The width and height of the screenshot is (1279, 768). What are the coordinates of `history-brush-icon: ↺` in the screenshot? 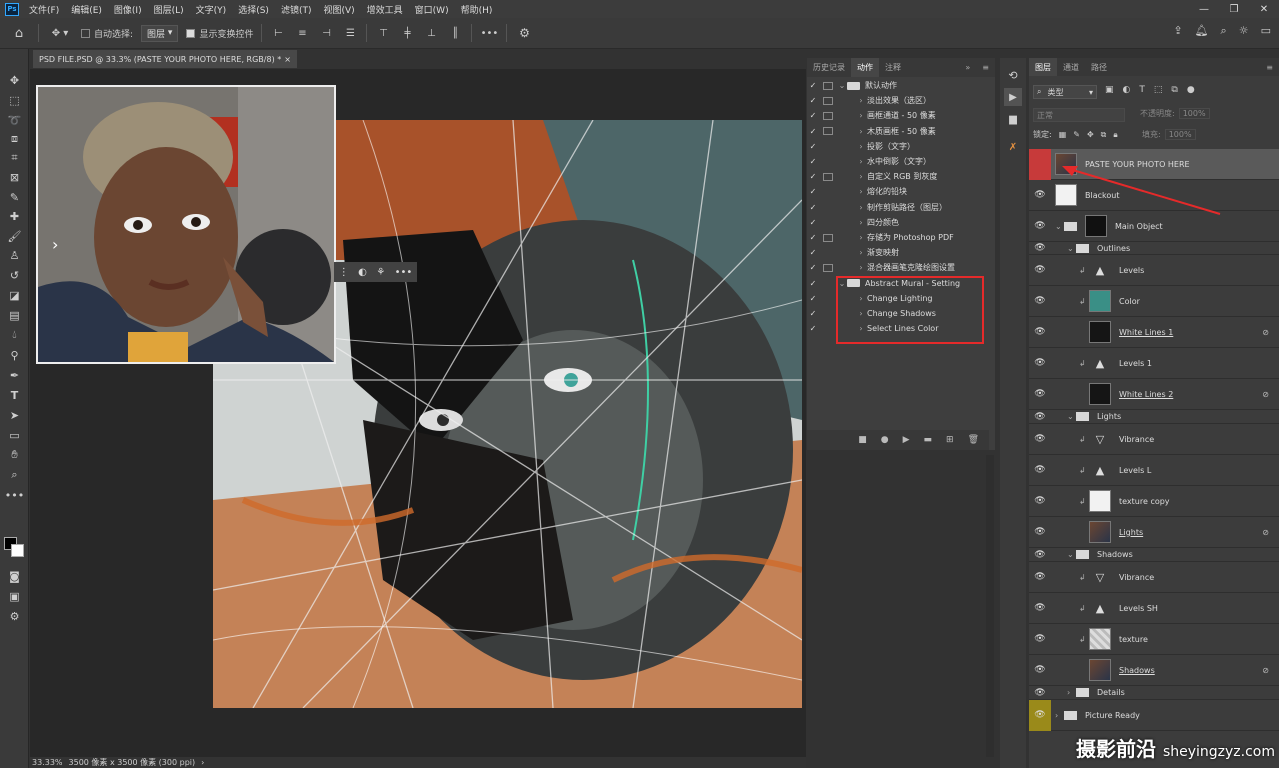 It's located at (14, 275).